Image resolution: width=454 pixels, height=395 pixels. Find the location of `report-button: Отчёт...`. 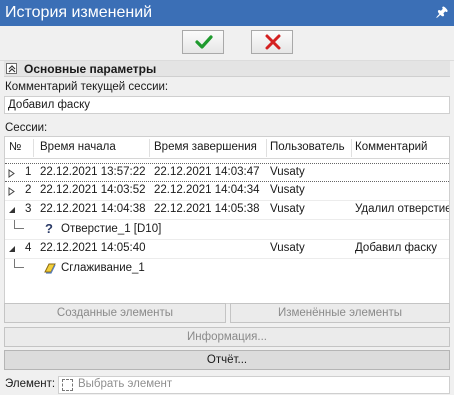

report-button: Отчёт... is located at coordinates (227, 360).